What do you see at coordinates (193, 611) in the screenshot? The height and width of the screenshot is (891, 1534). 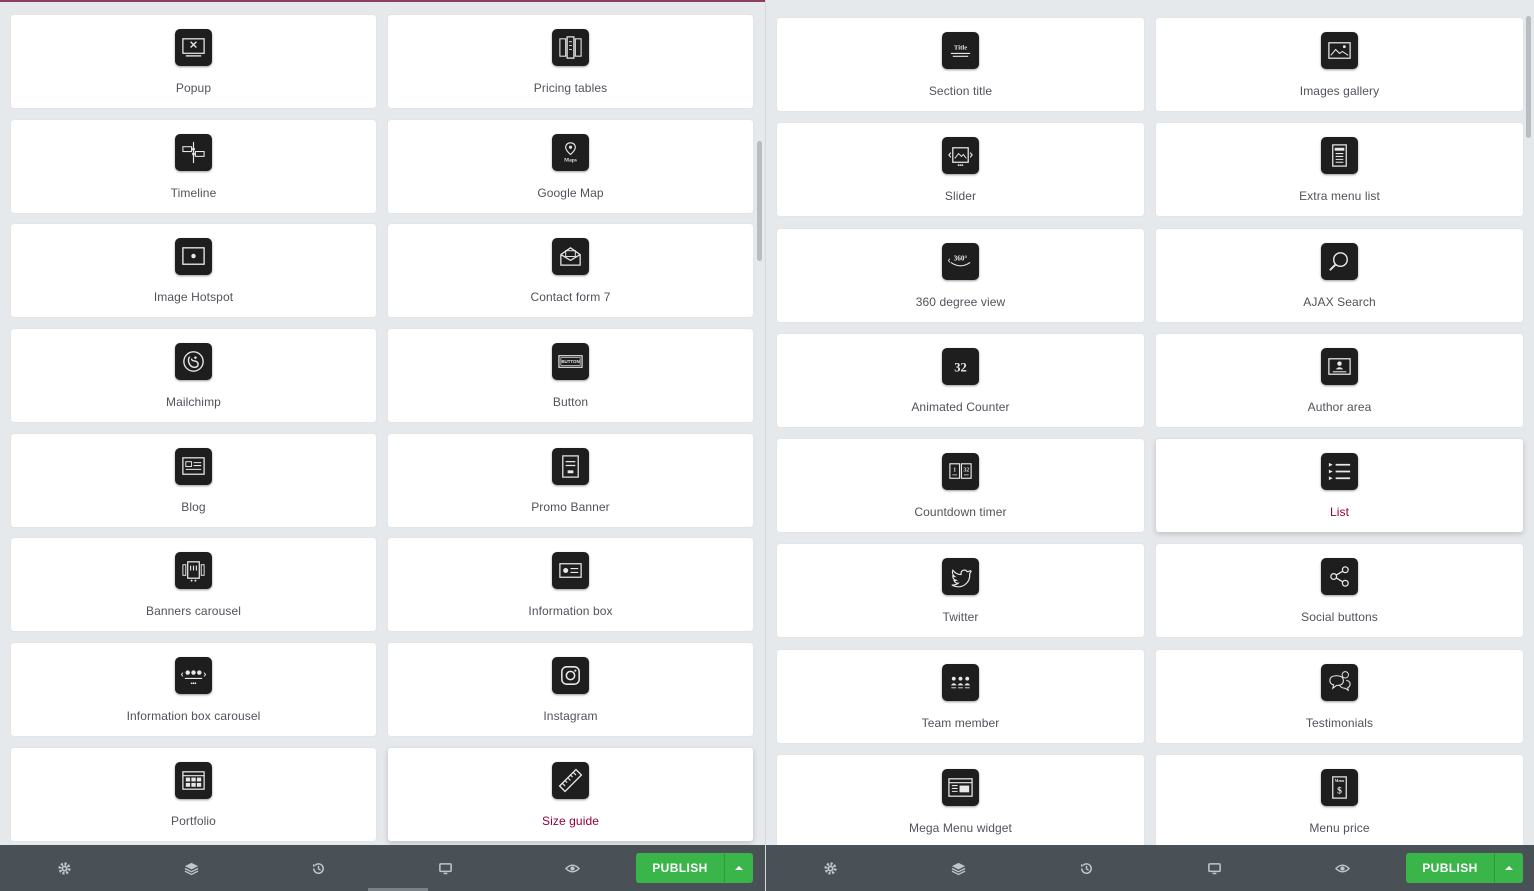 I see `widget-label: Banners carousel` at bounding box center [193, 611].